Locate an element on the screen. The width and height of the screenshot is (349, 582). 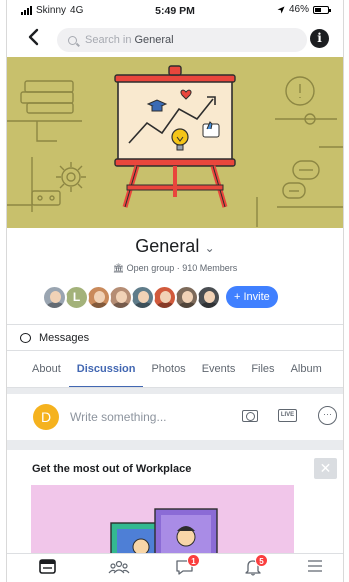
notifications-badge: 5 is located at coordinates (261, 560).